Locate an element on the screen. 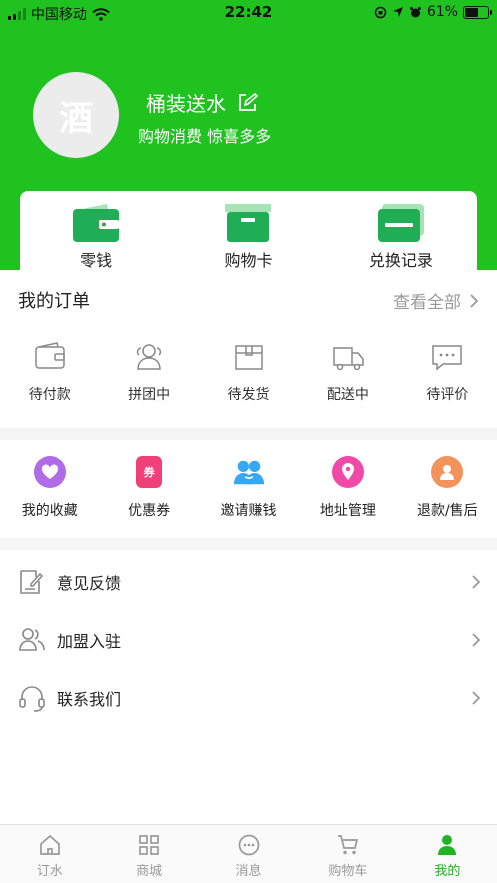 The height and width of the screenshot is (883, 497). truck-icon is located at coordinates (348, 359).